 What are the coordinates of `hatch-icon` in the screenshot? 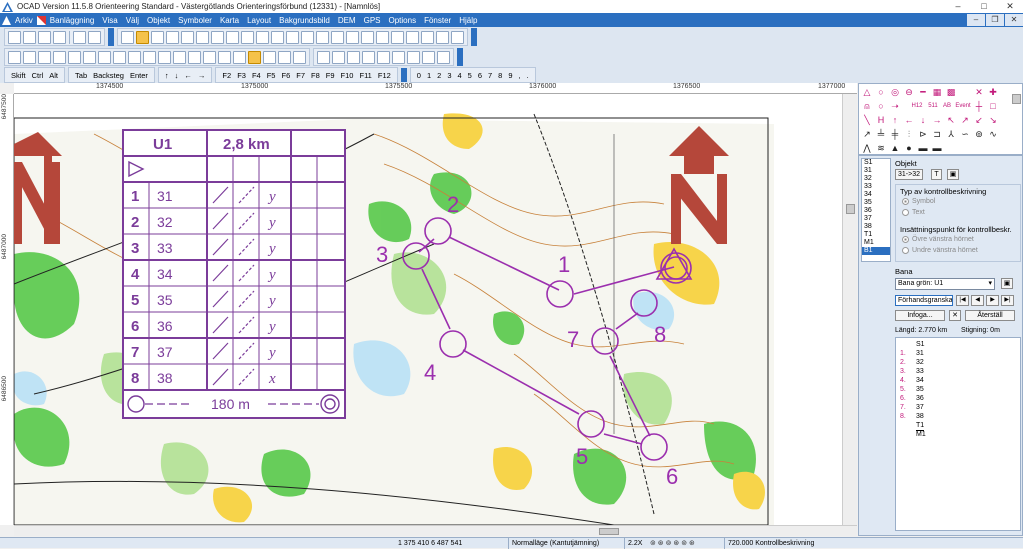 It's located at (299, 57).